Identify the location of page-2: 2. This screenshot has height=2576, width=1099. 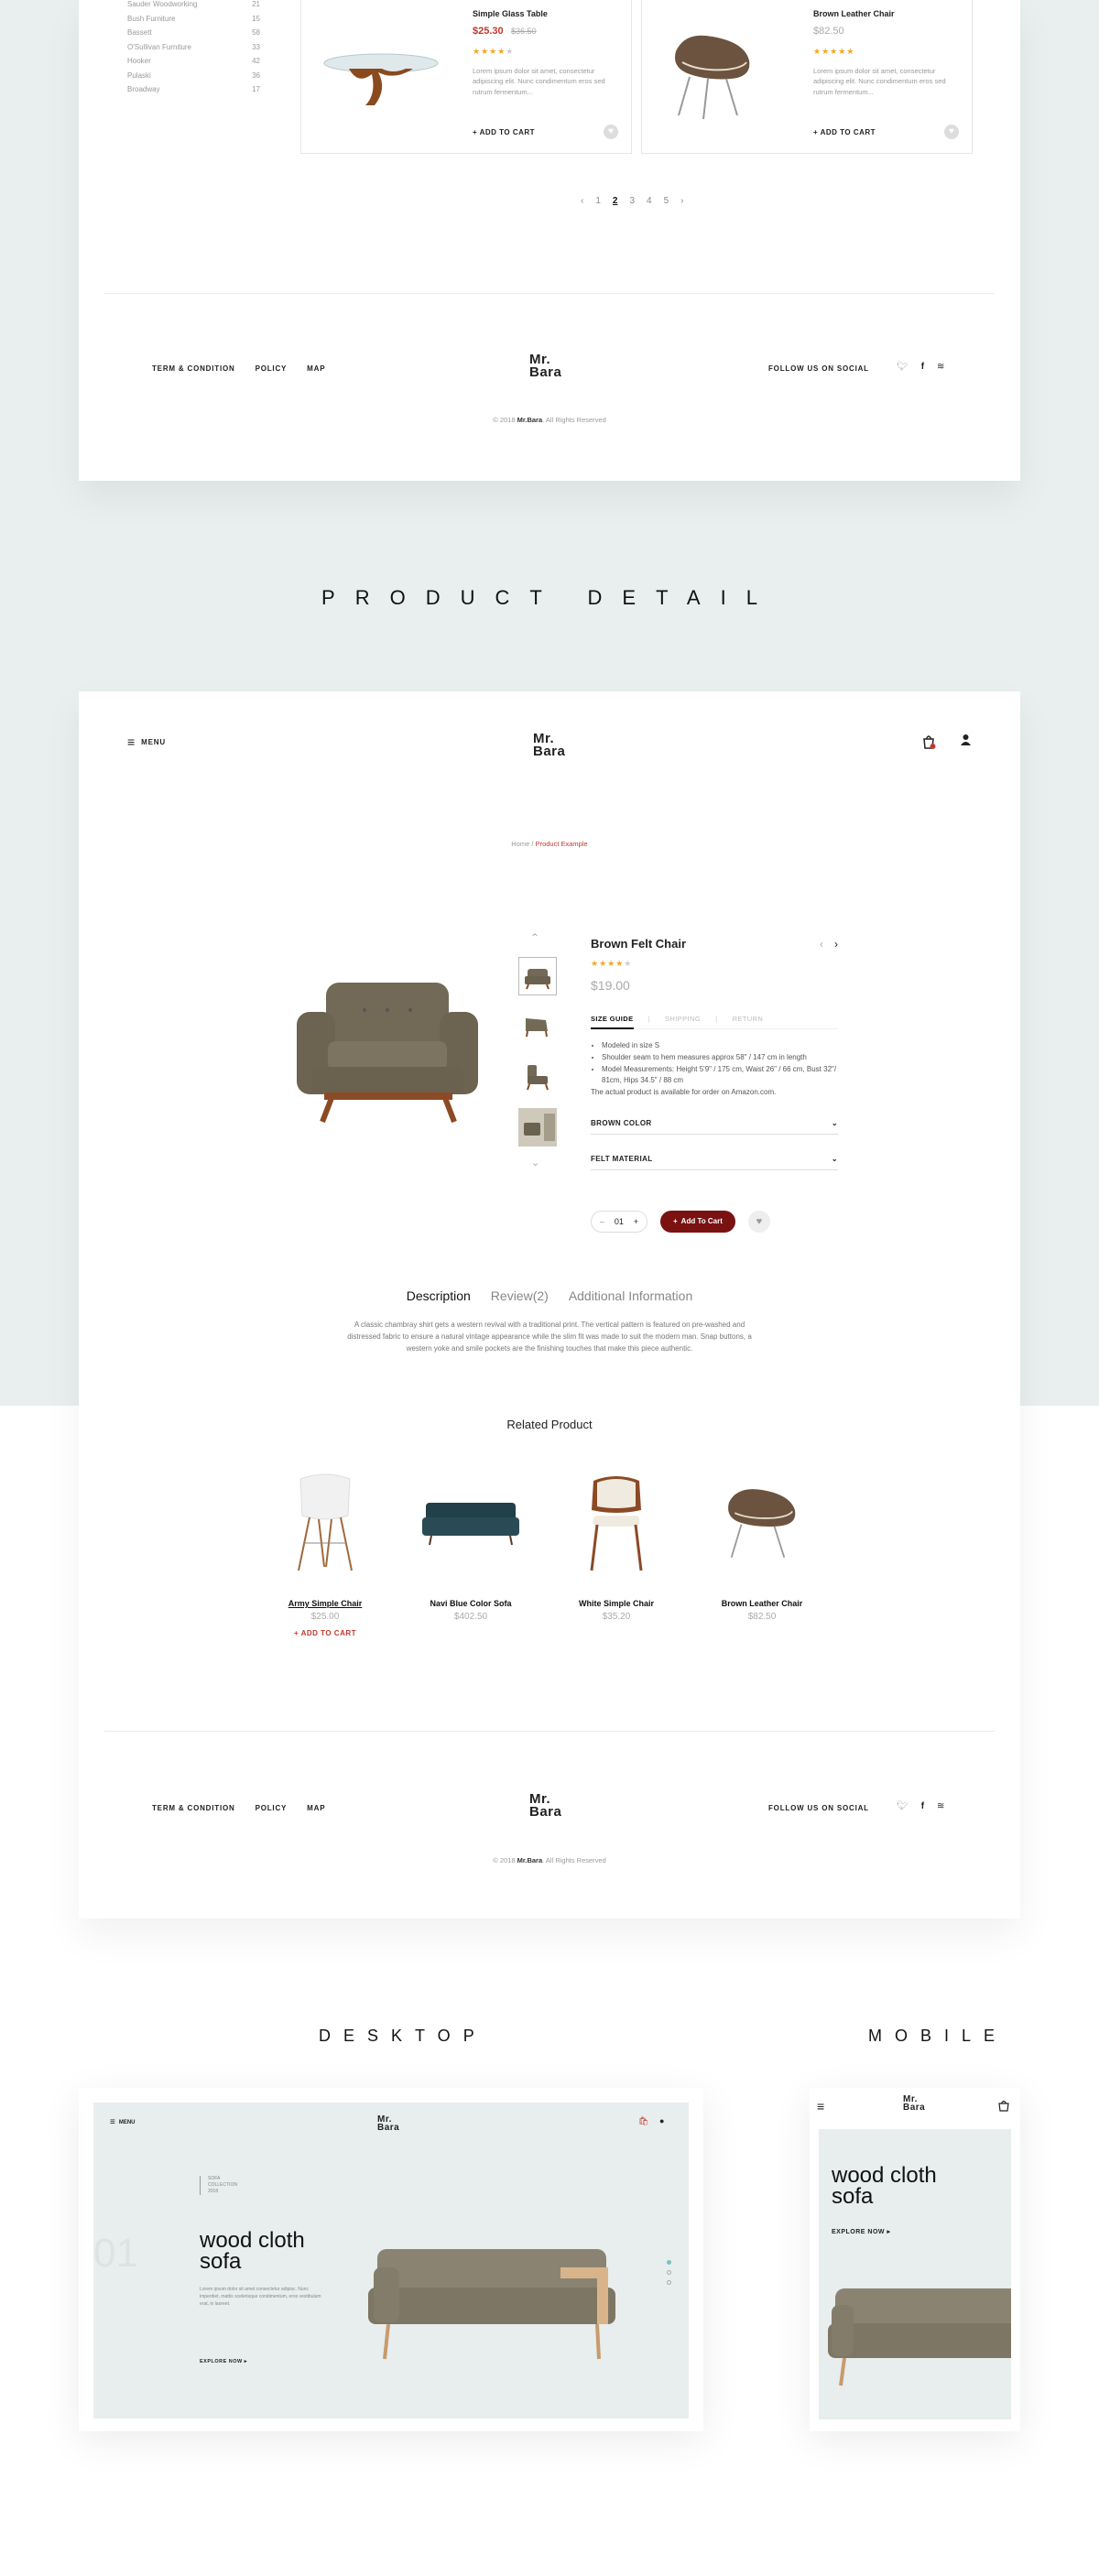
(615, 201).